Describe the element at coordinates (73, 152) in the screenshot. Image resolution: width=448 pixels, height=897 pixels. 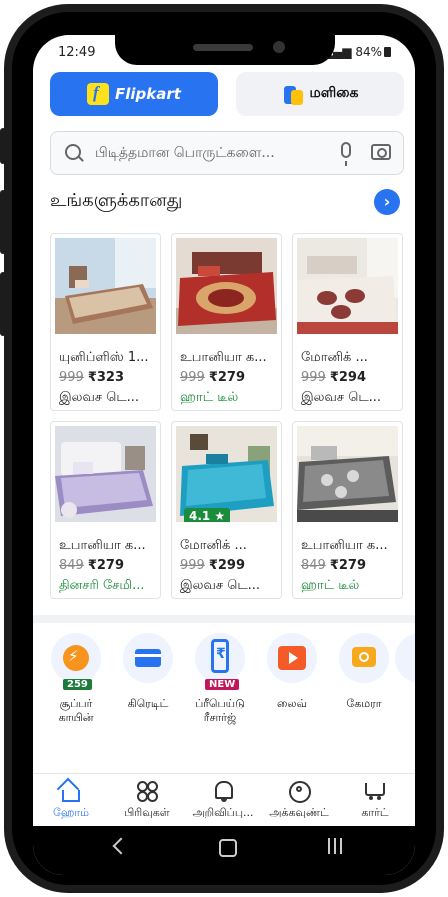
I see `search-icon` at that location.